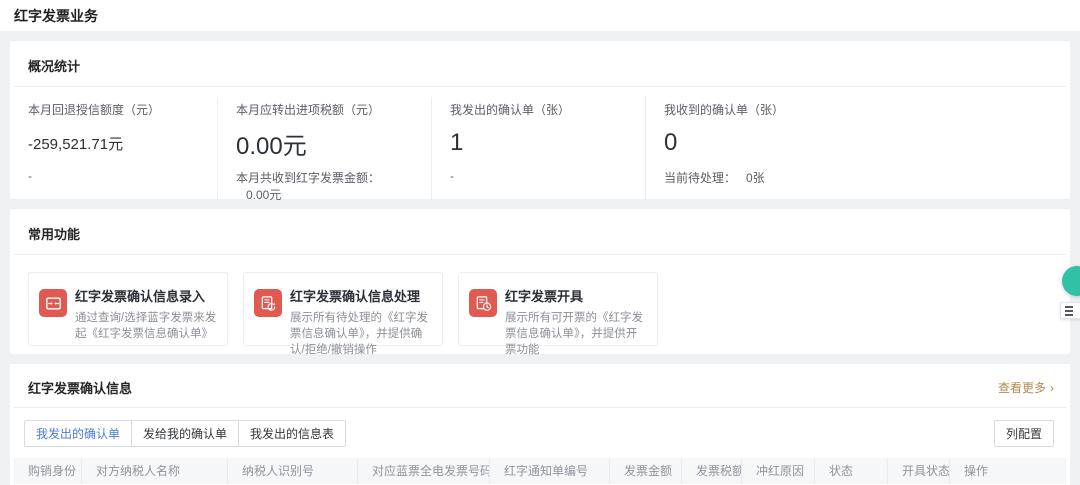  What do you see at coordinates (544, 296) in the screenshot?
I see `card-title: 红字发票开具` at bounding box center [544, 296].